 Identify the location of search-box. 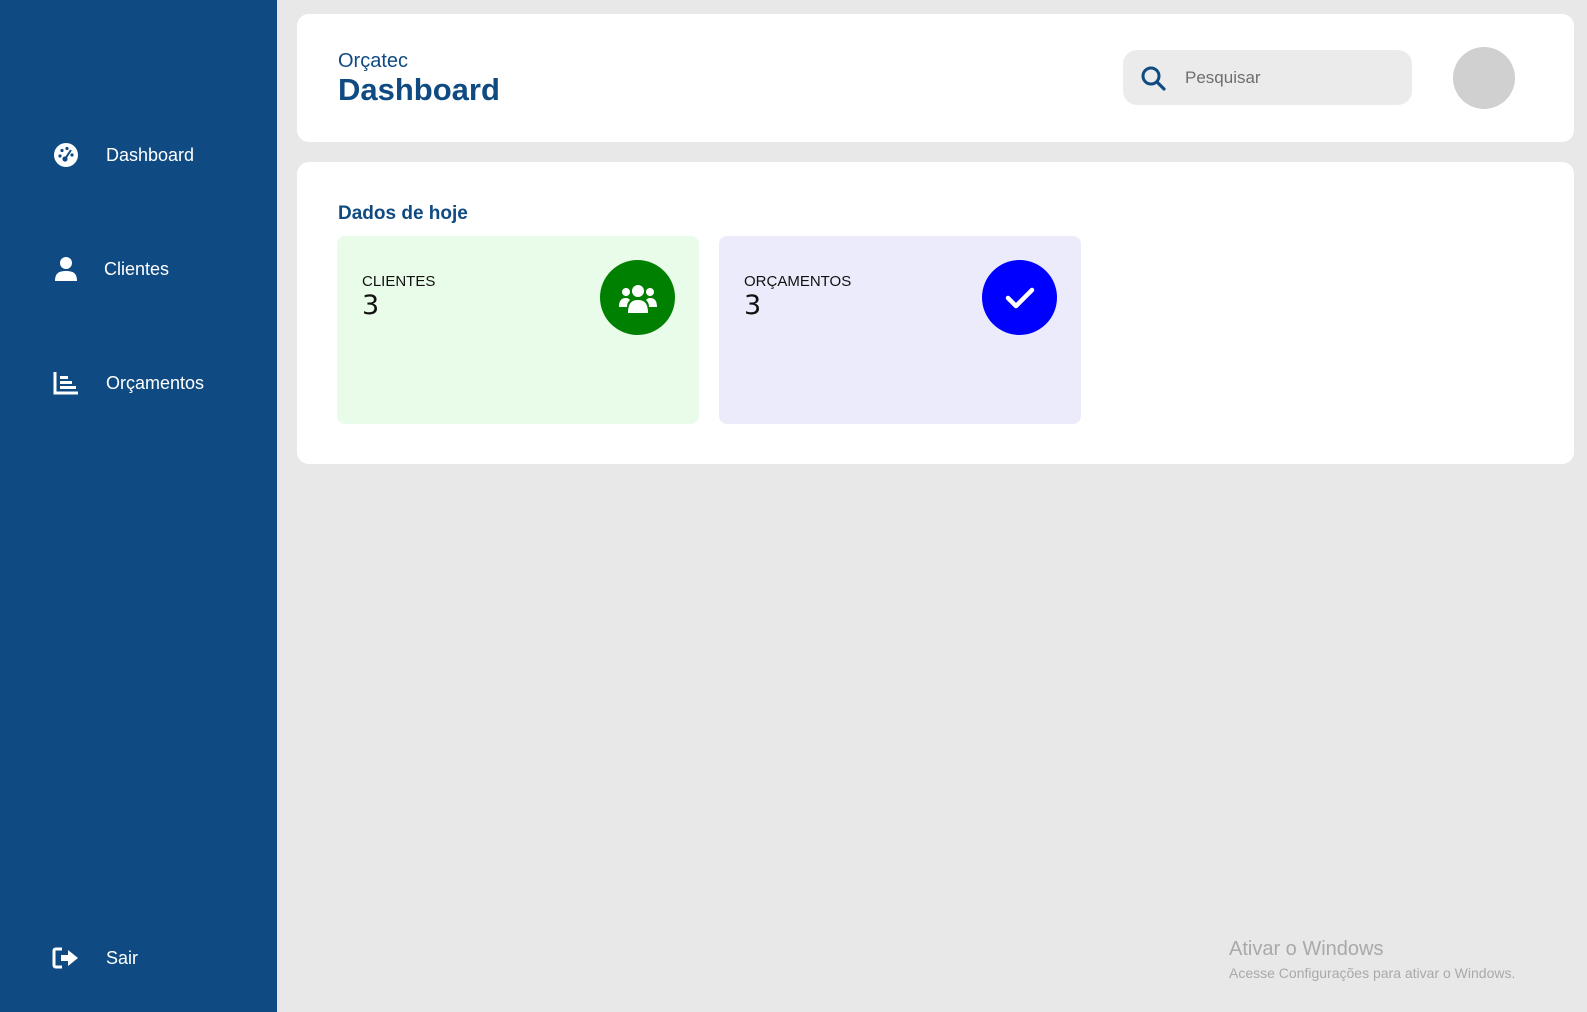
(1267, 77).